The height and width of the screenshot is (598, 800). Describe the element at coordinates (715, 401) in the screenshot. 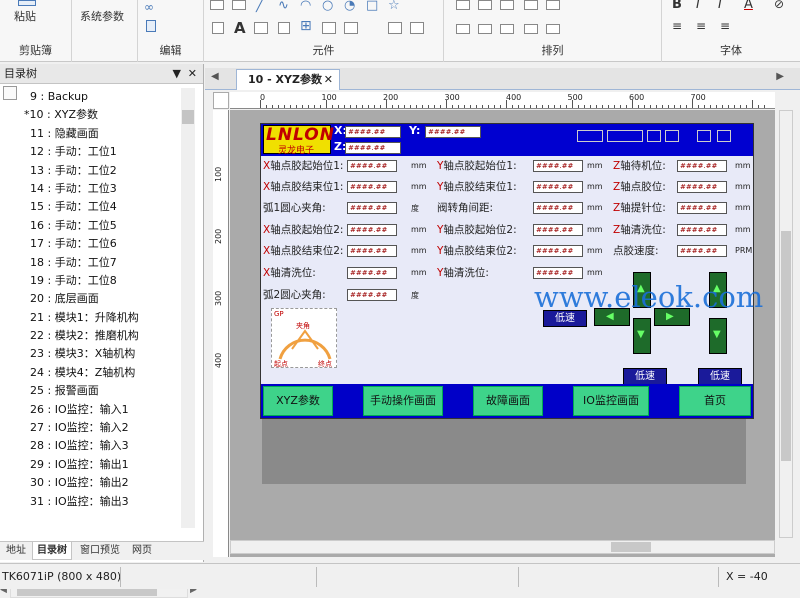

I see `nav-home-button: 首页` at that location.